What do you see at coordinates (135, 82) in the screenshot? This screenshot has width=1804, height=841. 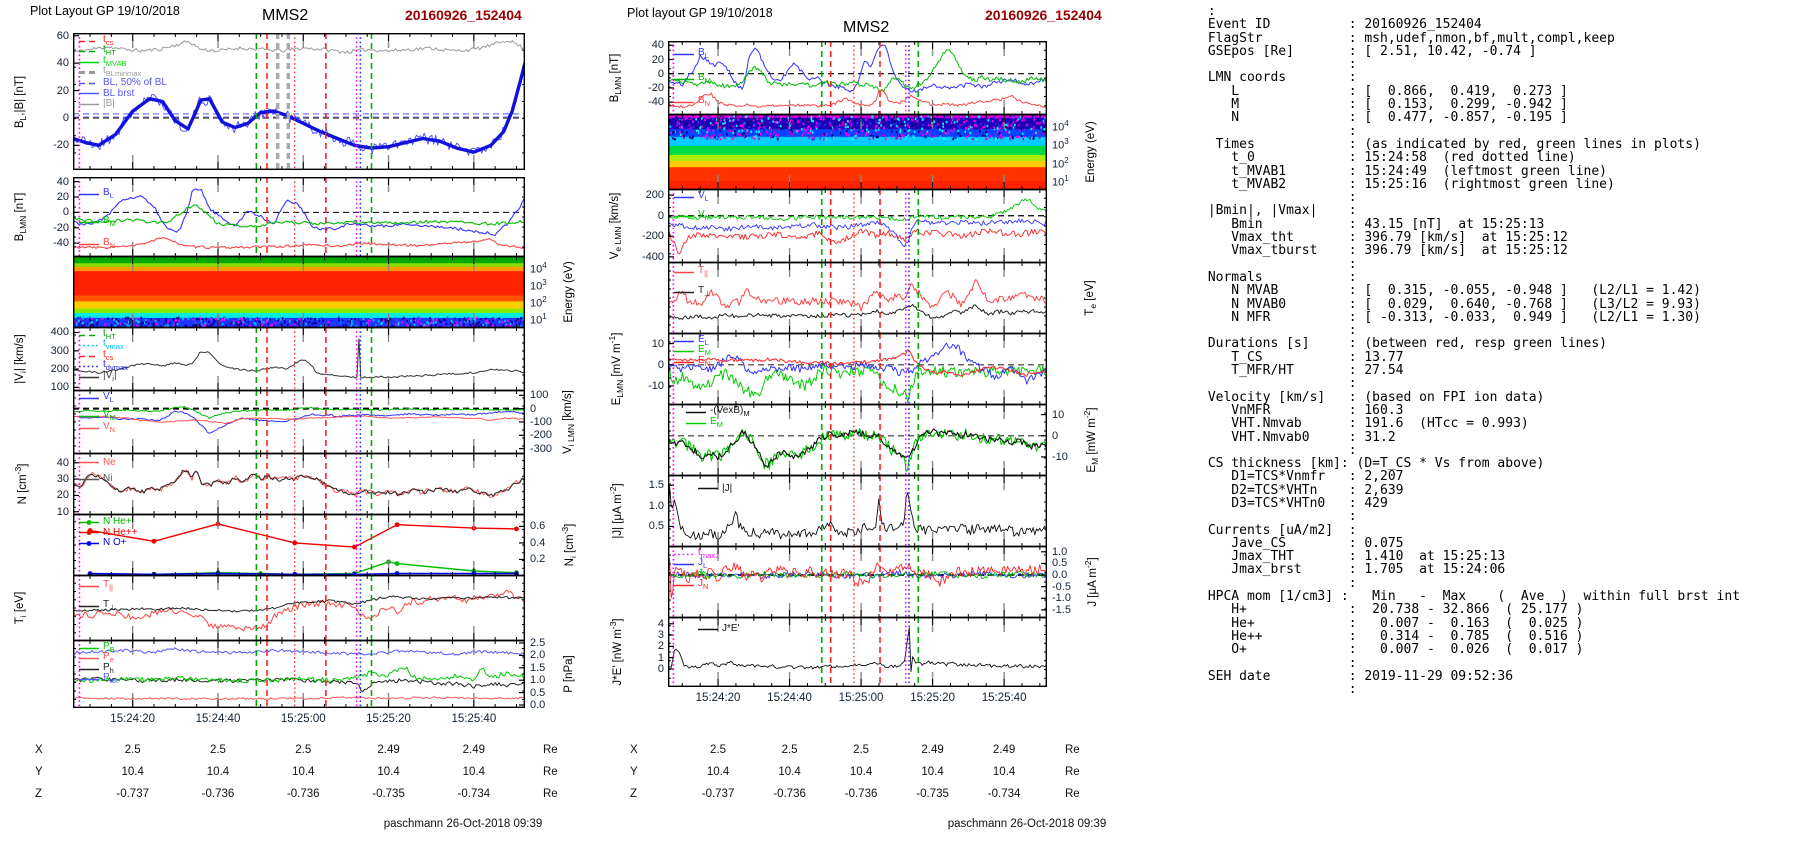 I see `legend-label: BL, 50% of BL` at bounding box center [135, 82].